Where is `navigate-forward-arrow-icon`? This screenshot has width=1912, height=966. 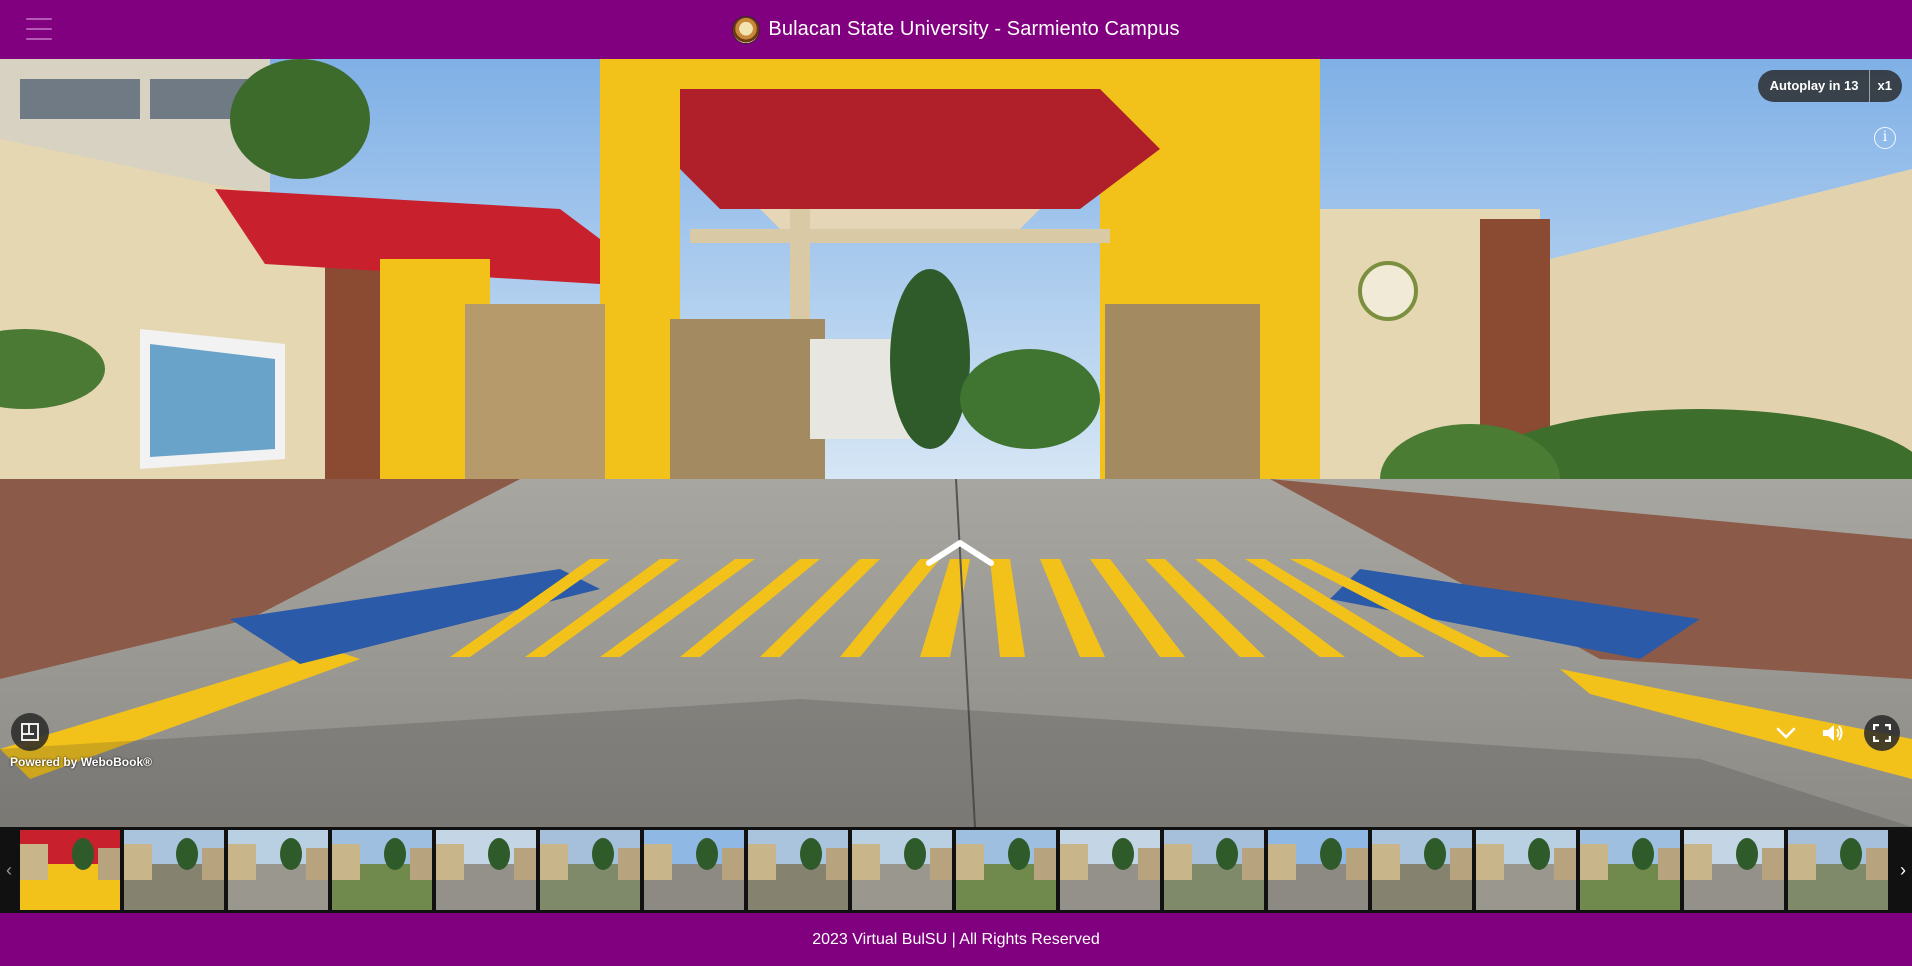
navigate-forward-arrow-icon is located at coordinates (960, 552).